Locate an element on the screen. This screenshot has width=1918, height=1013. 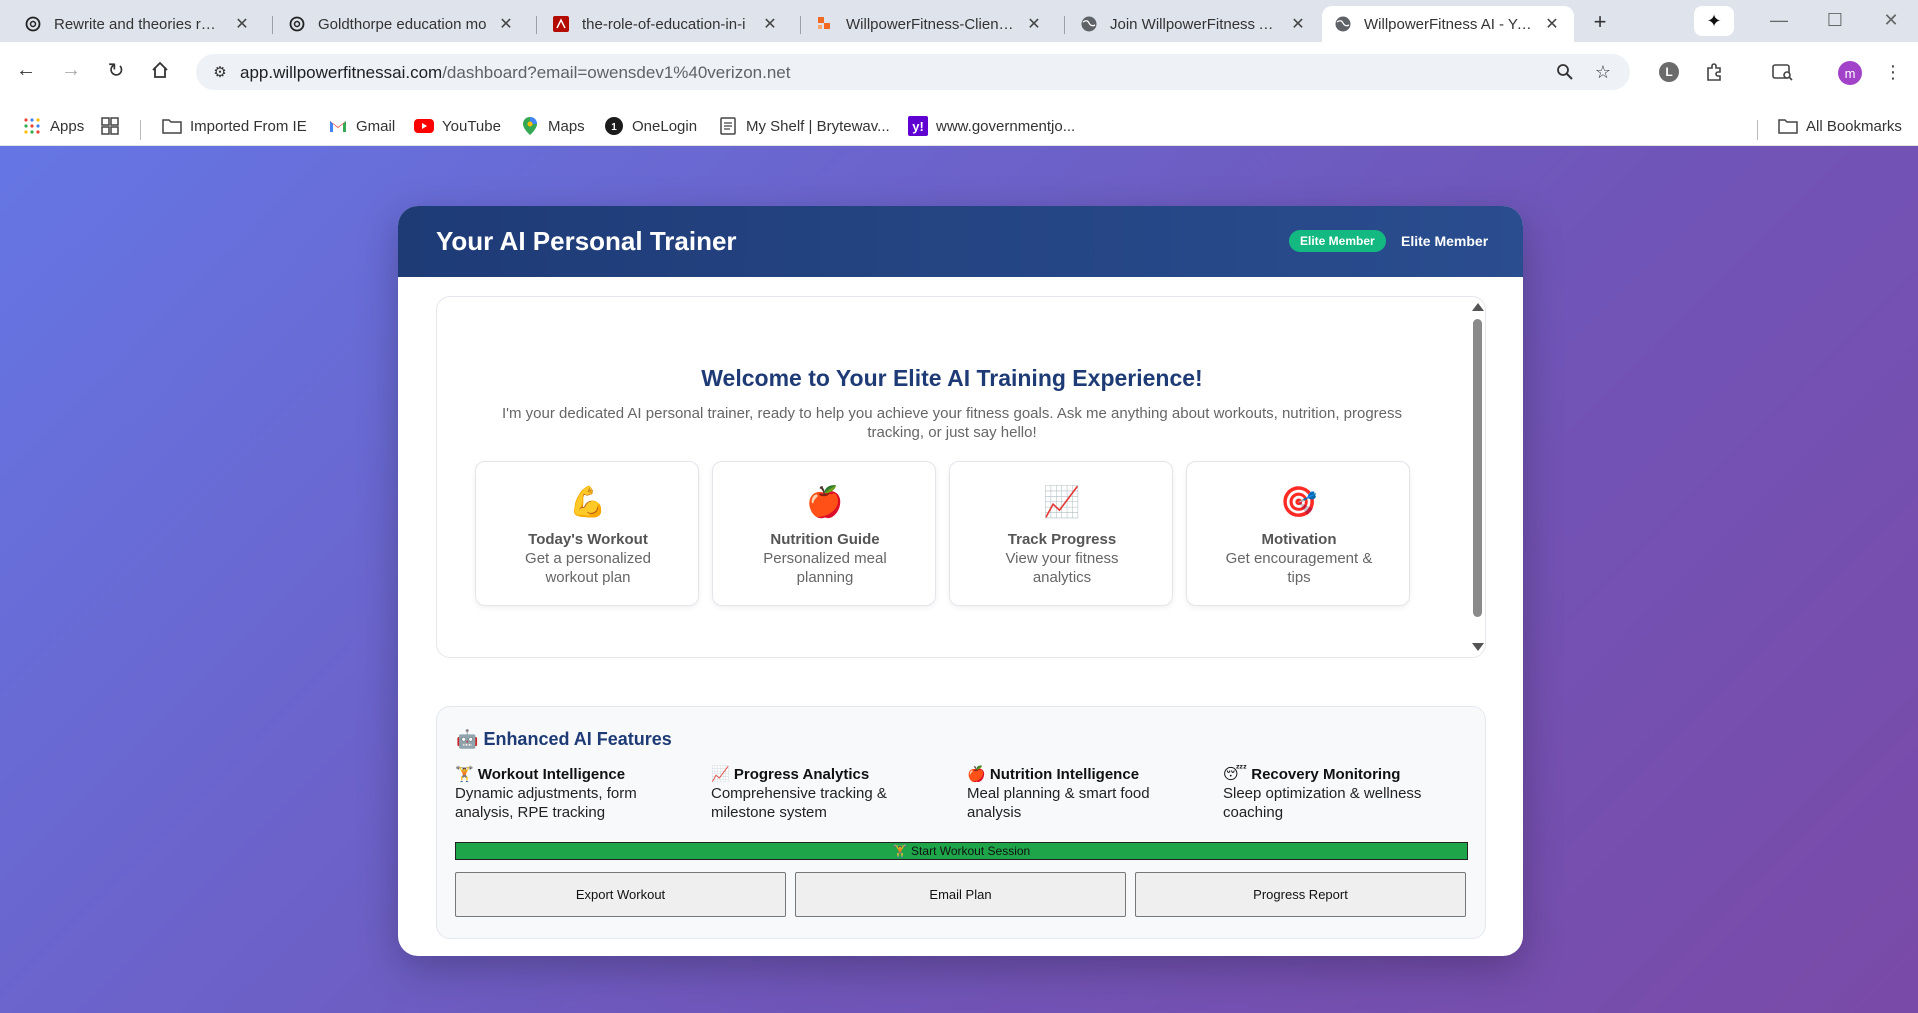
bookmark-maps: Maps is located at coordinates (552, 126).